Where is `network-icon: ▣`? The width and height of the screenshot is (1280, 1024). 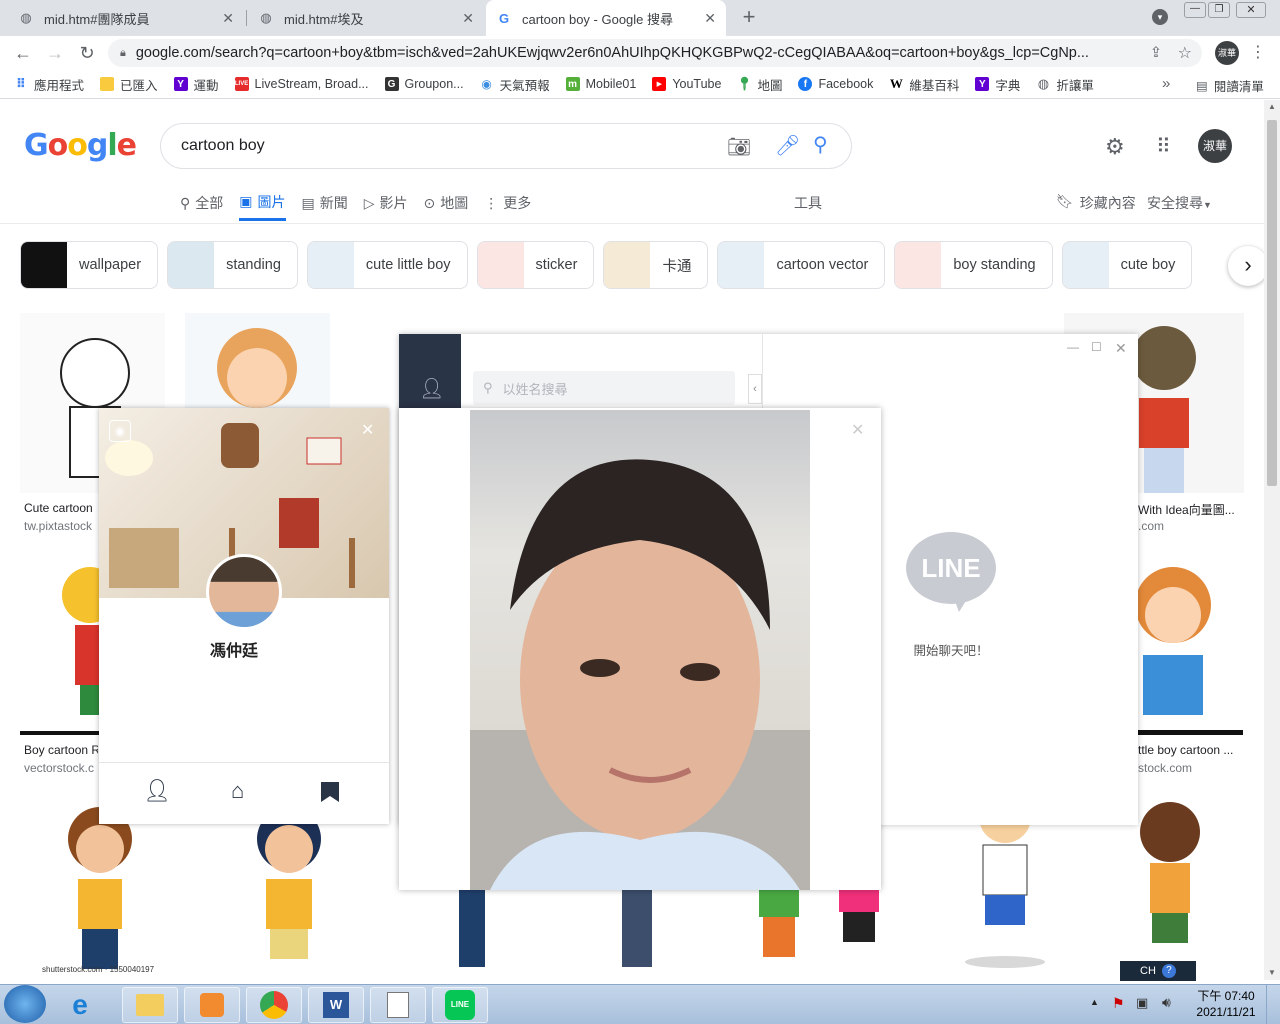
network-icon: ▣ is located at coordinates (1142, 1003).